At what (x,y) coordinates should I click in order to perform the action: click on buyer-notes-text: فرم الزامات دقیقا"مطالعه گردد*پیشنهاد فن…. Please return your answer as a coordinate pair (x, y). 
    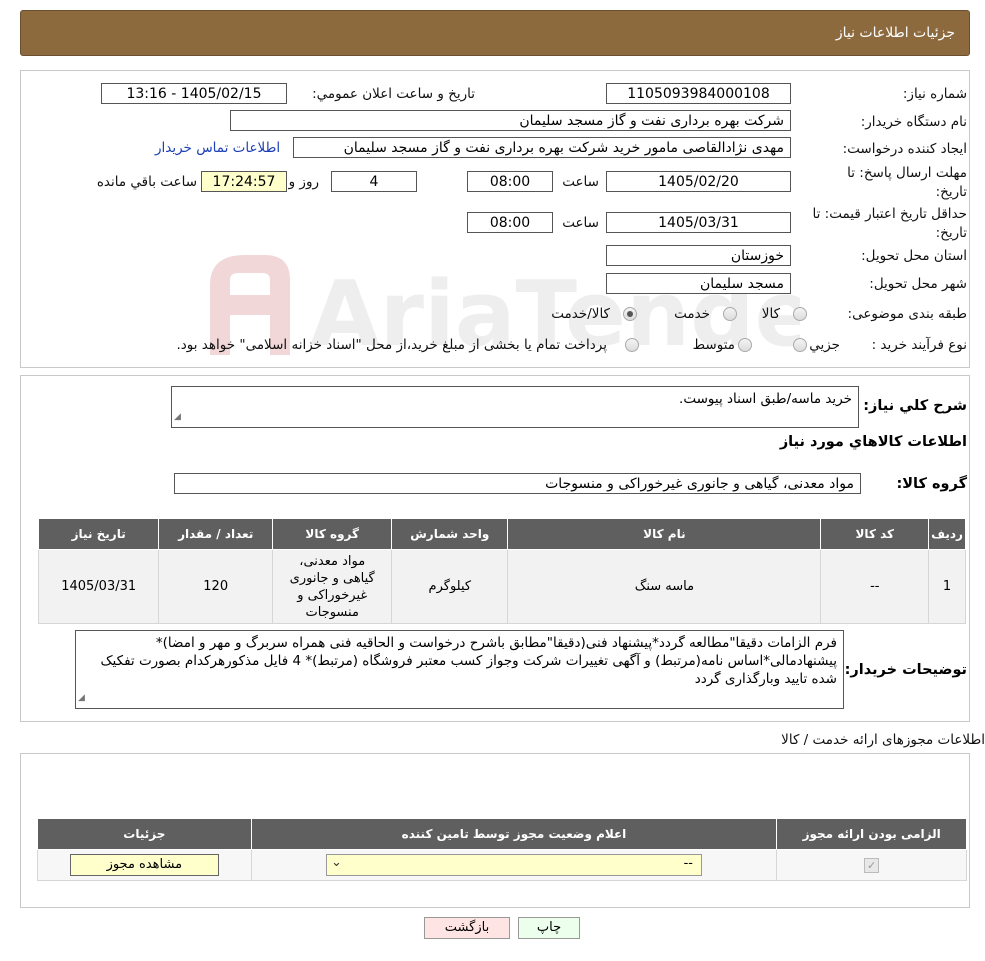
    Looking at the image, I should click on (468, 661).